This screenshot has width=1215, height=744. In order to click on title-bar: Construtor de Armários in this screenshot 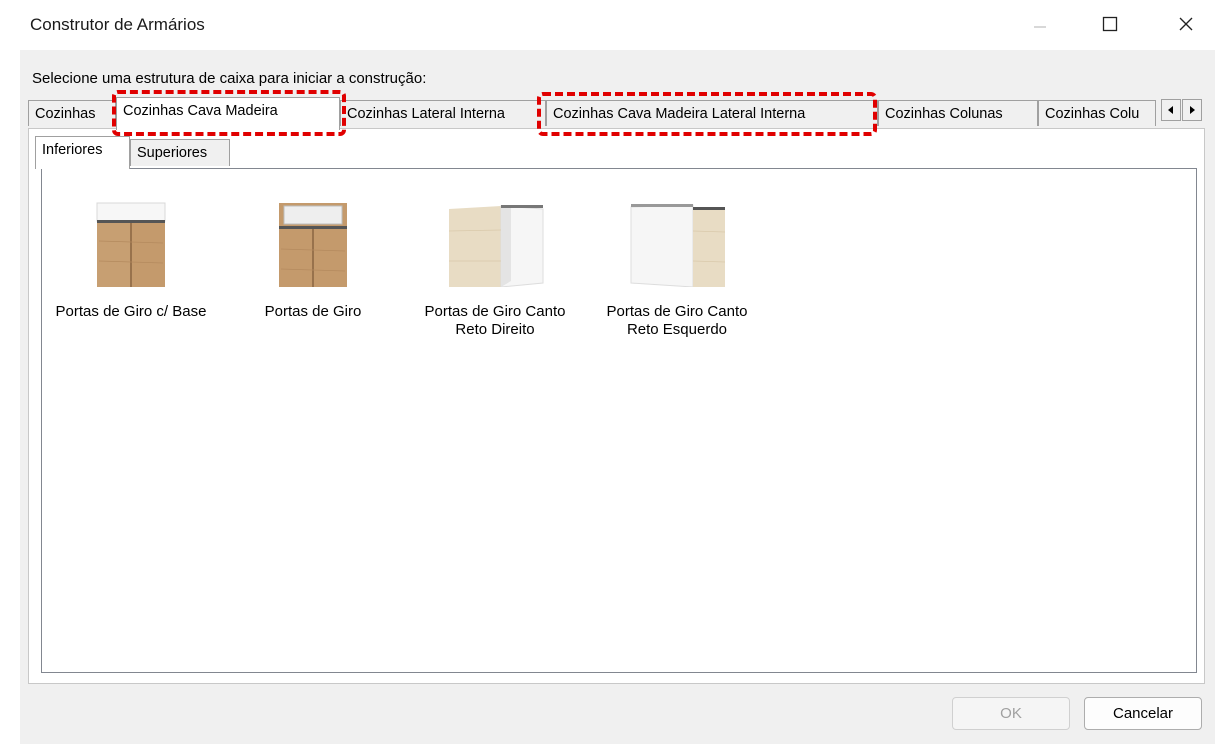, I will do `click(607, 25)`.